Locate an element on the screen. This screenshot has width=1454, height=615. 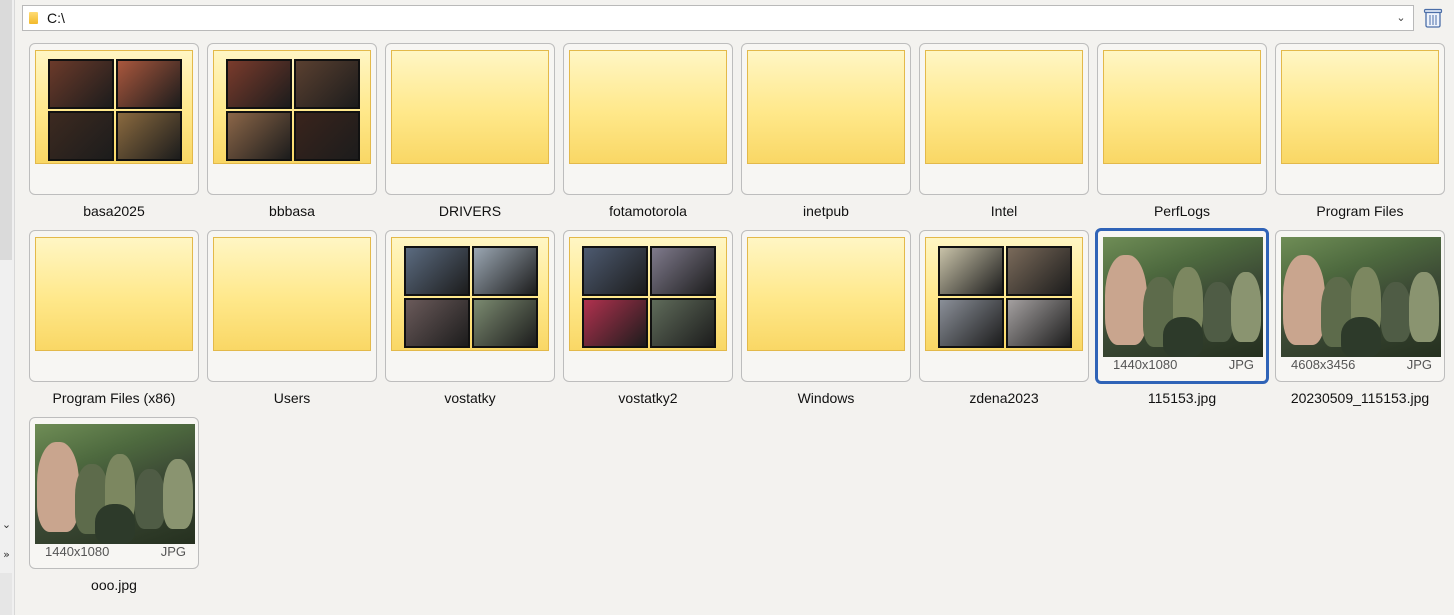
folder-item: bbbasa is located at coordinates (292, 137).